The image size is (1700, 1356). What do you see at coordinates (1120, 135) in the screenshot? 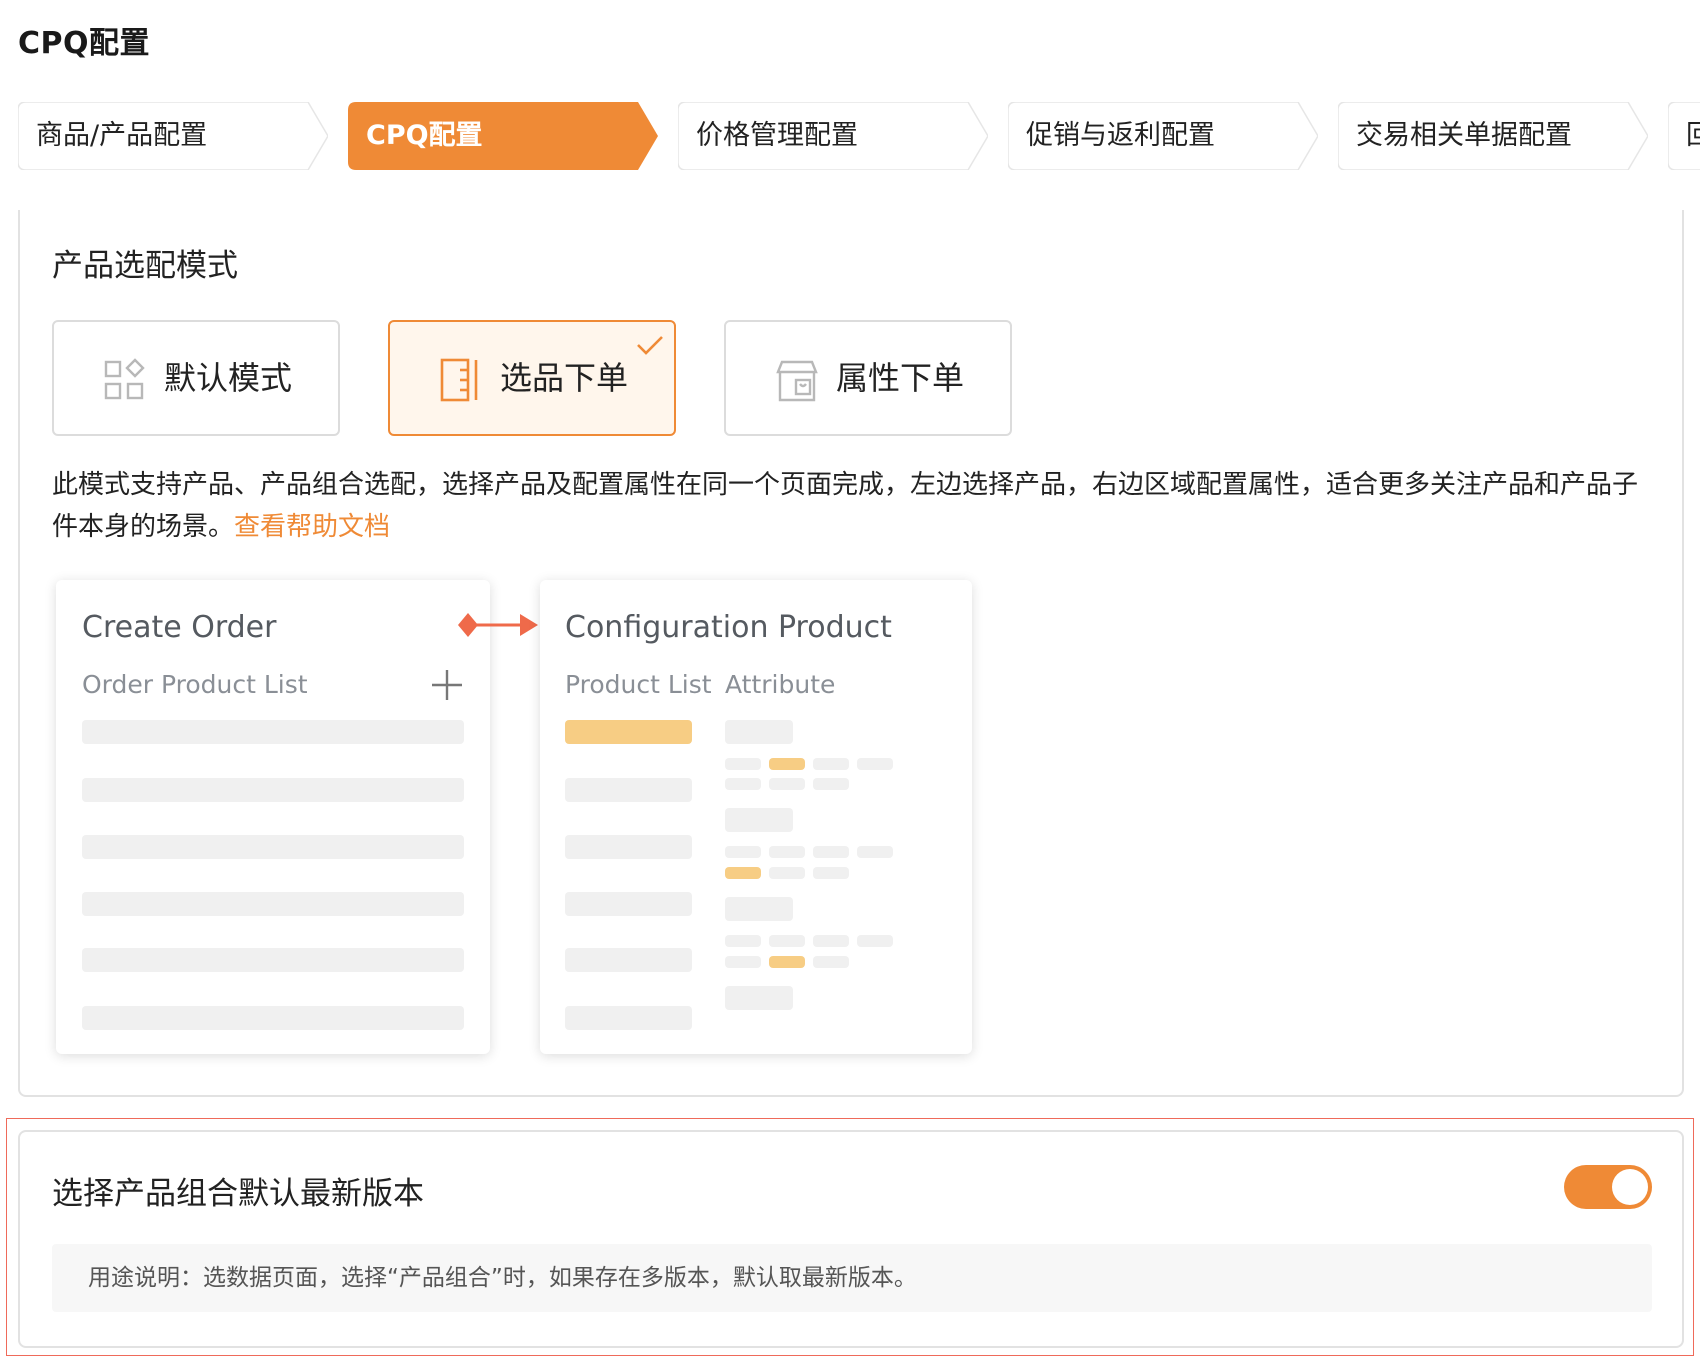
I see `step-label: 促销与返利配置` at bounding box center [1120, 135].